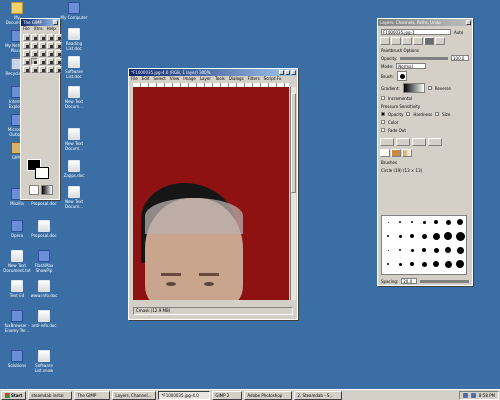 This screenshot has height=400, width=500. What do you see at coordinates (409, 281) in the screenshot?
I see `spacing-value: 20.0` at bounding box center [409, 281].